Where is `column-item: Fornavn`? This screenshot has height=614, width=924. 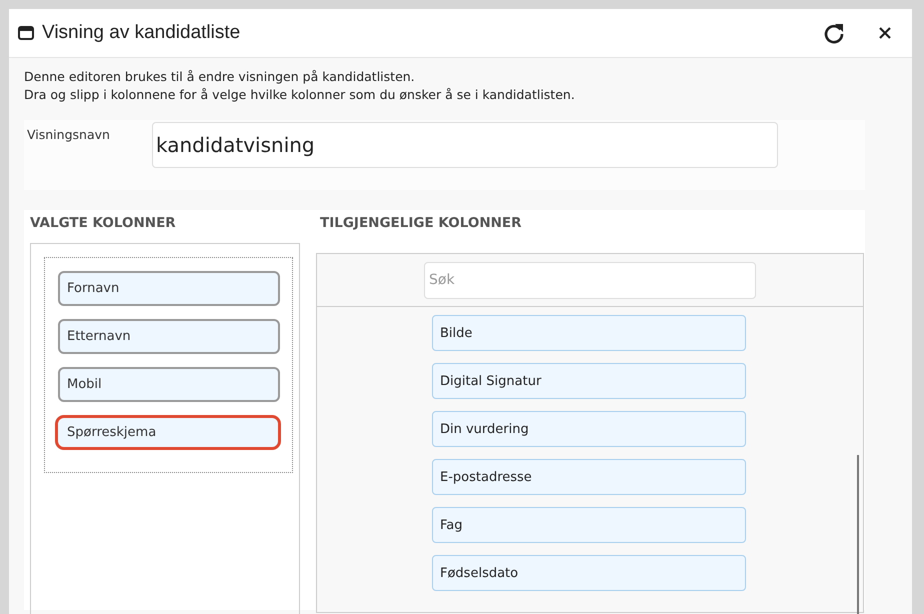
column-item: Fornavn is located at coordinates (169, 288).